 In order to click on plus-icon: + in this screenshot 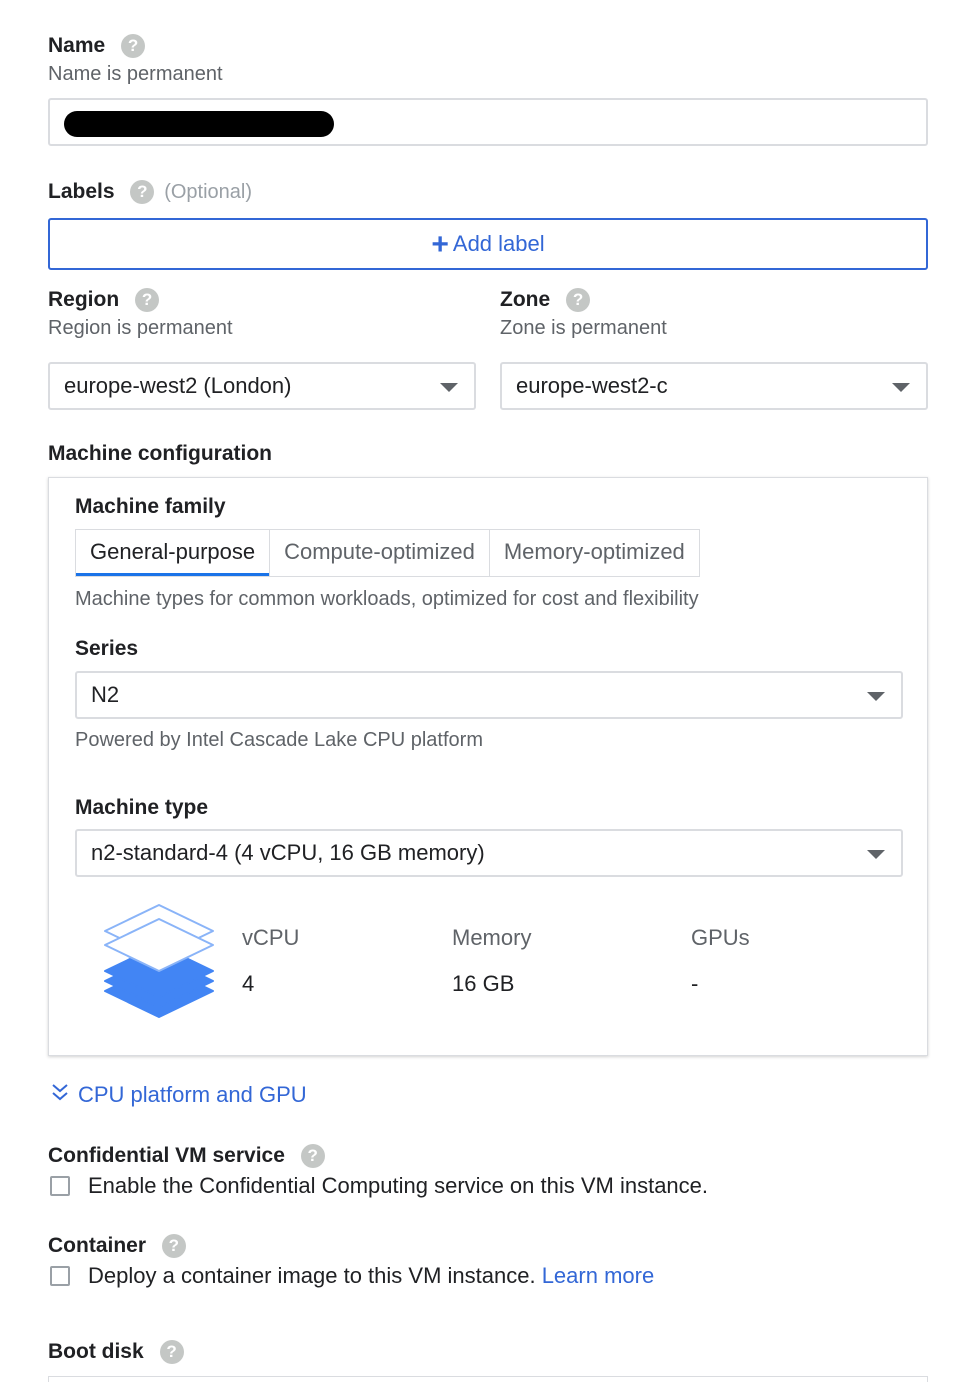, I will do `click(440, 244)`.